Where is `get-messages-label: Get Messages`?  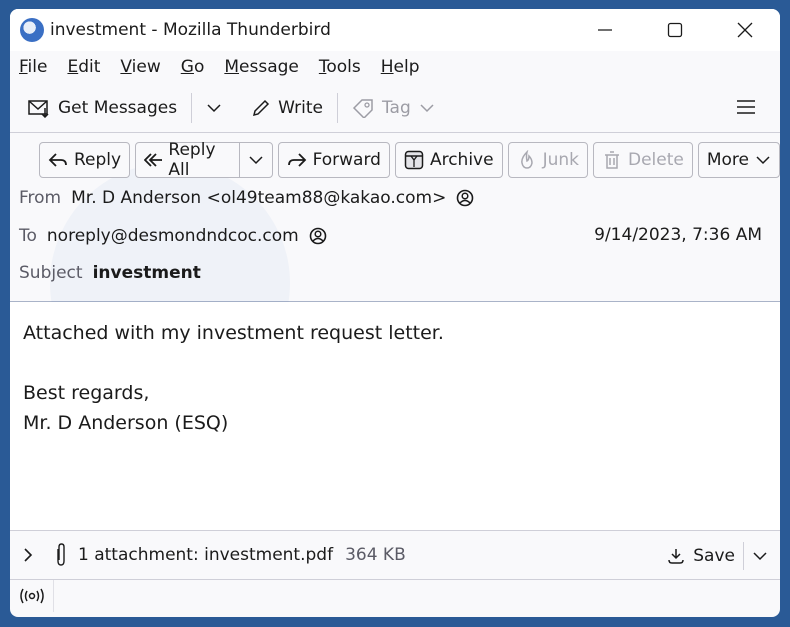
get-messages-label: Get Messages is located at coordinates (118, 107).